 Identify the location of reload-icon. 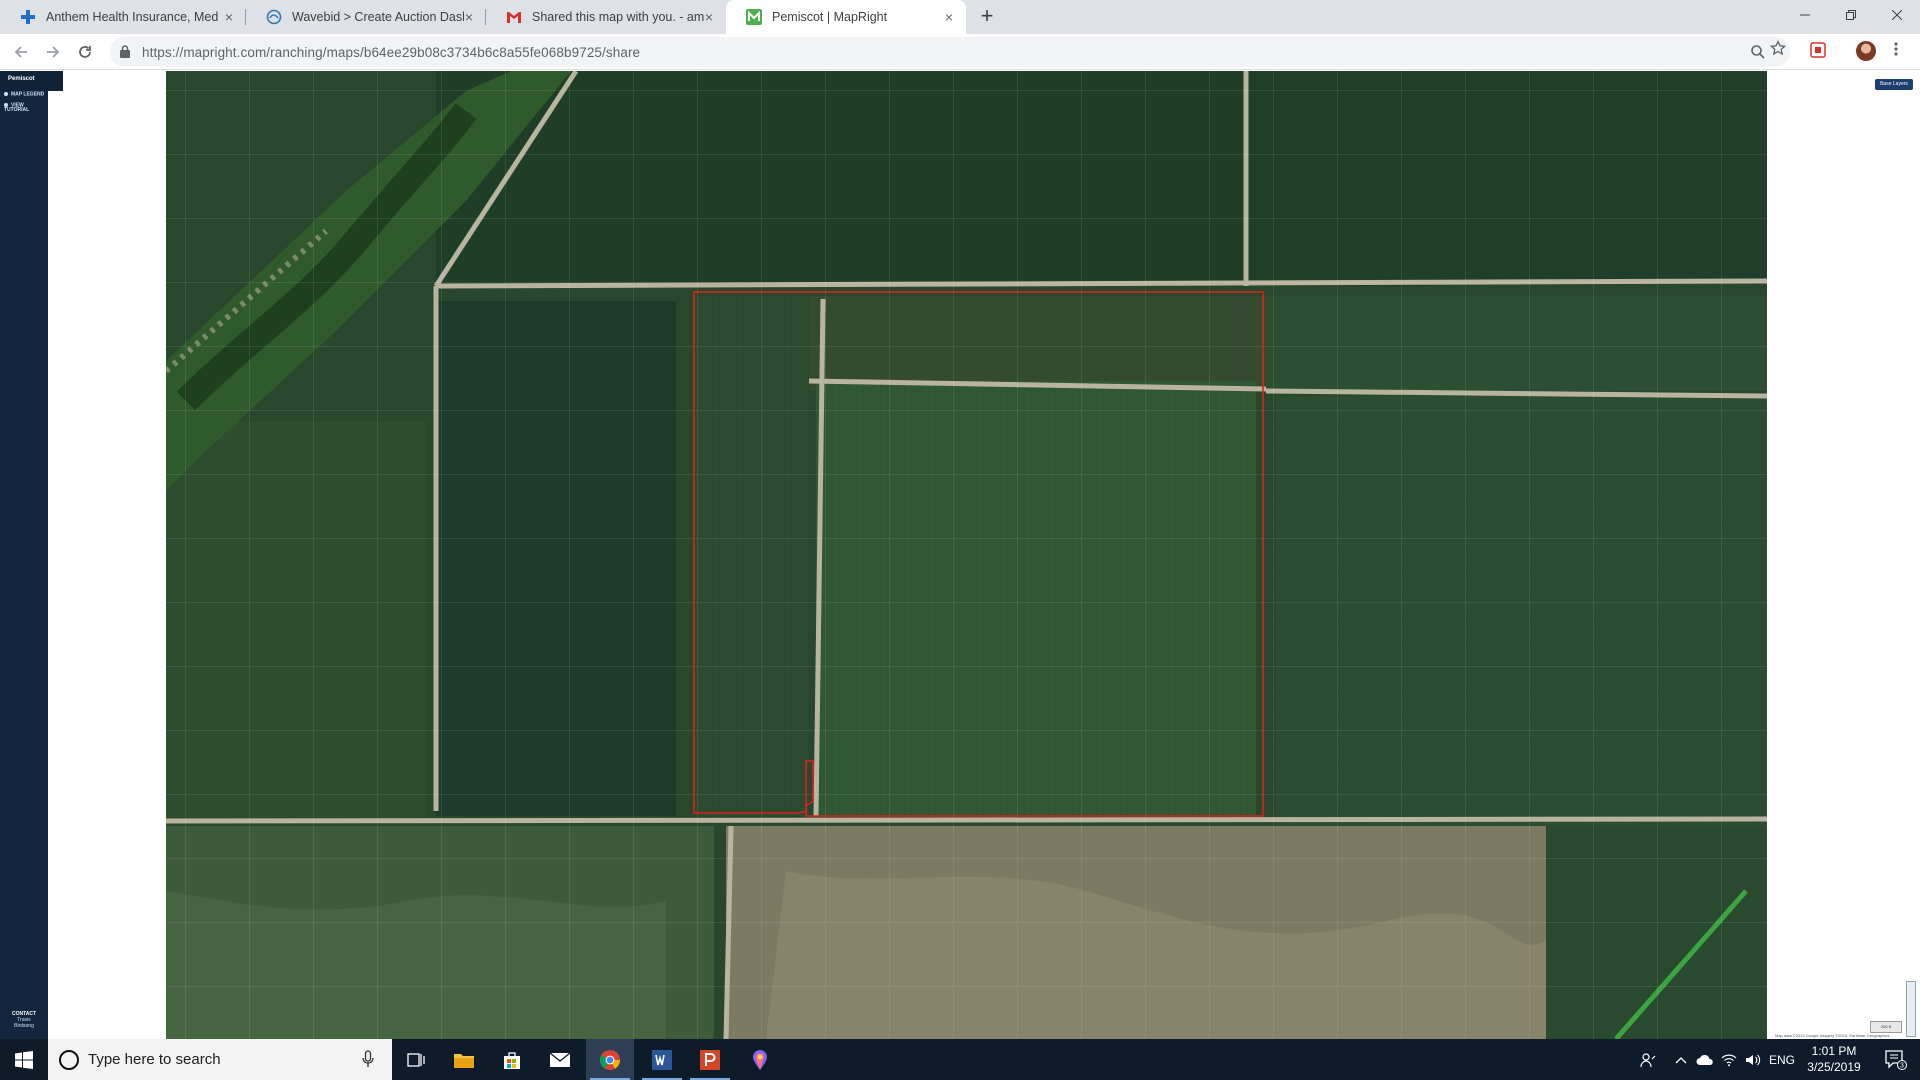
(85, 52).